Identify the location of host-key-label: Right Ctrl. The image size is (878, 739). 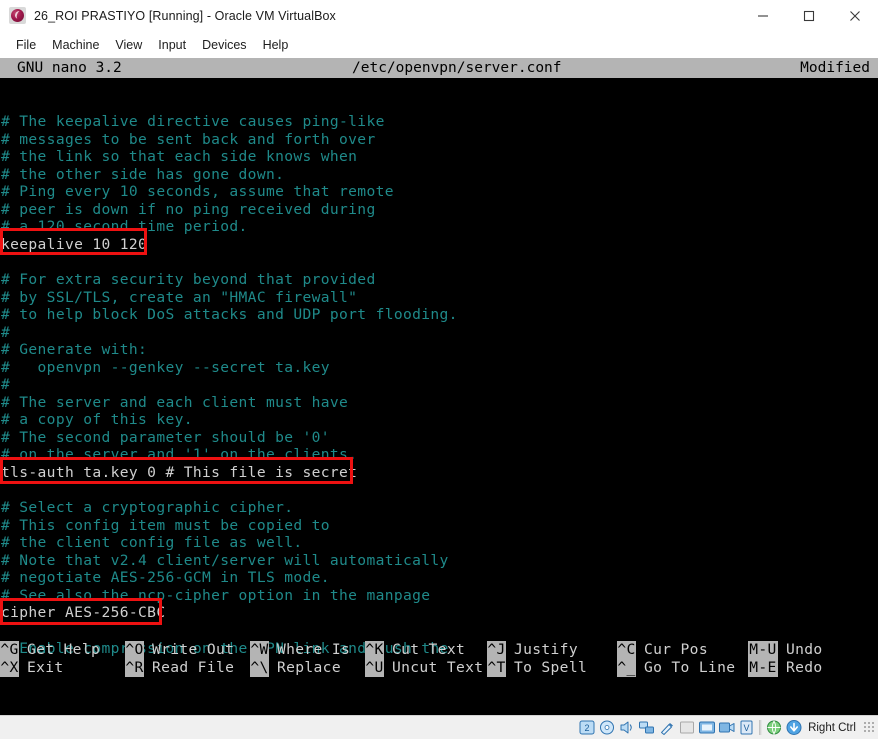
(832, 727).